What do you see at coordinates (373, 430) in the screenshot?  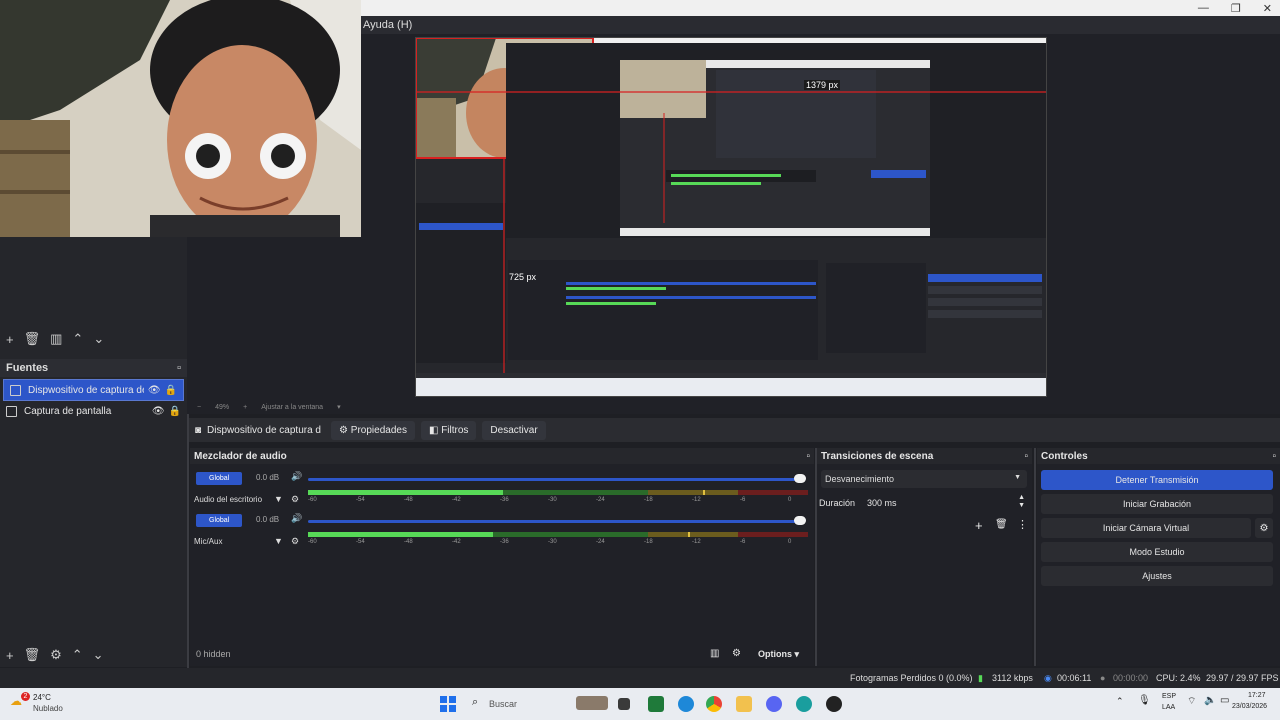 I see `properties-button: ⚙ Propiedades` at bounding box center [373, 430].